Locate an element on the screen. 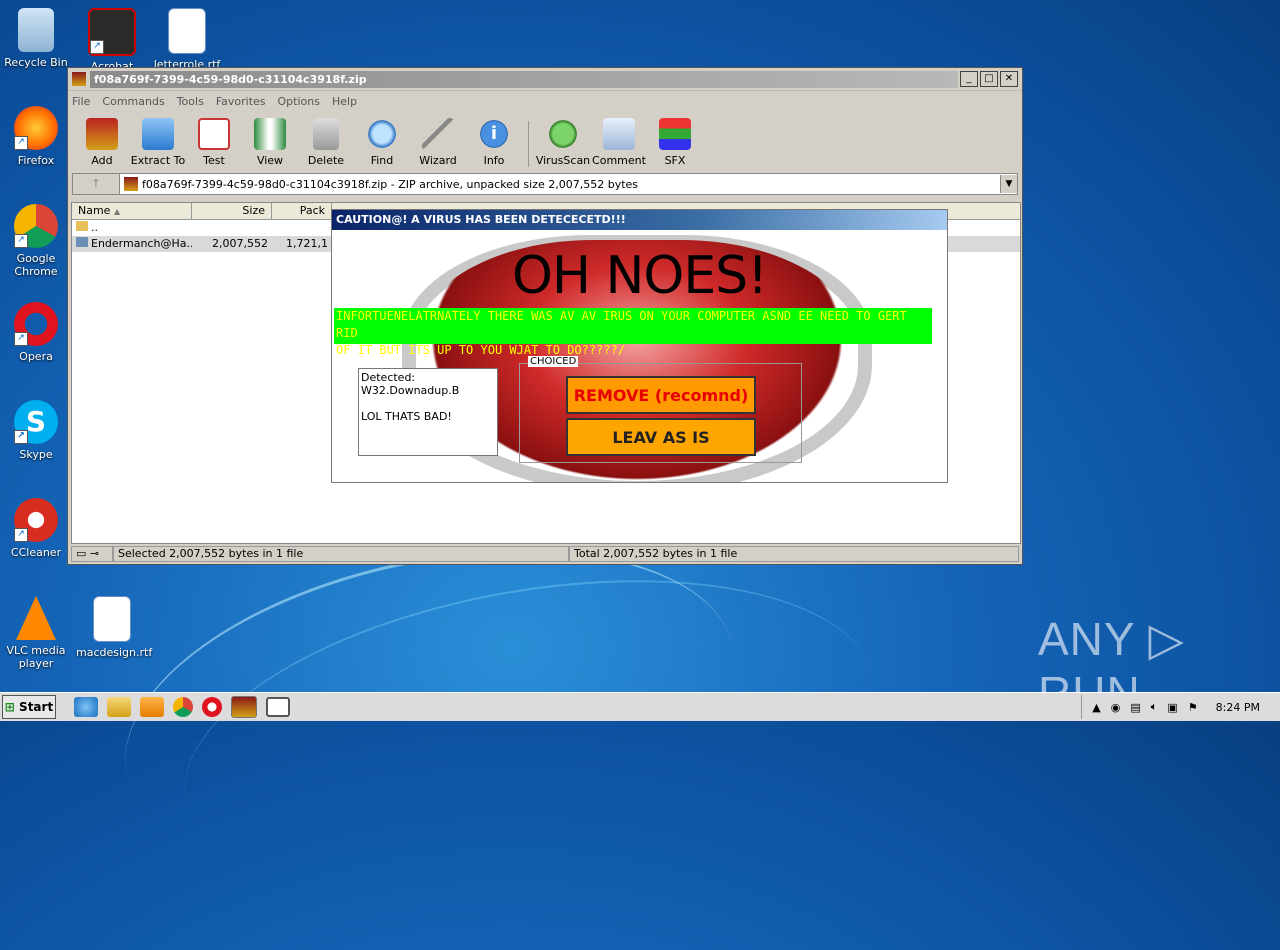 The height and width of the screenshot is (950, 1280). desktop-icon-label: CCleaner is located at coordinates (36, 552).